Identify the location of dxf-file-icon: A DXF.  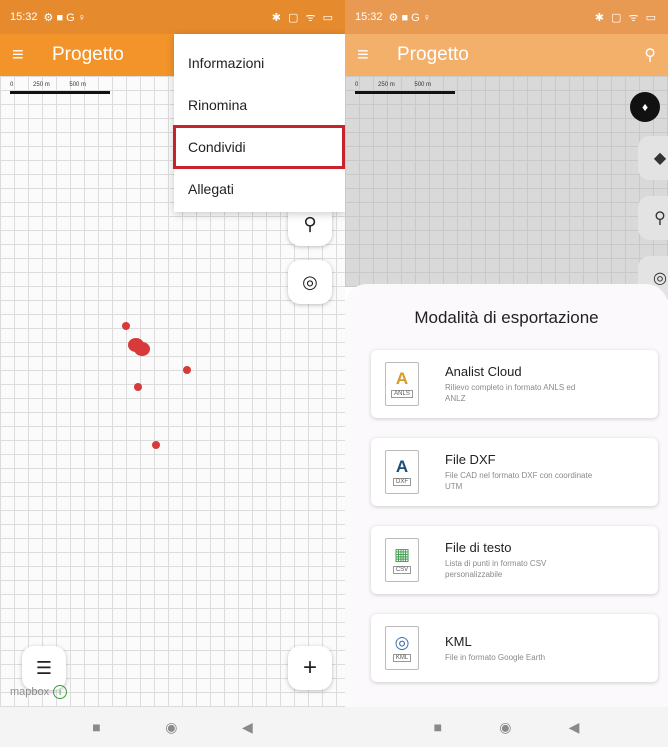
(402, 472).